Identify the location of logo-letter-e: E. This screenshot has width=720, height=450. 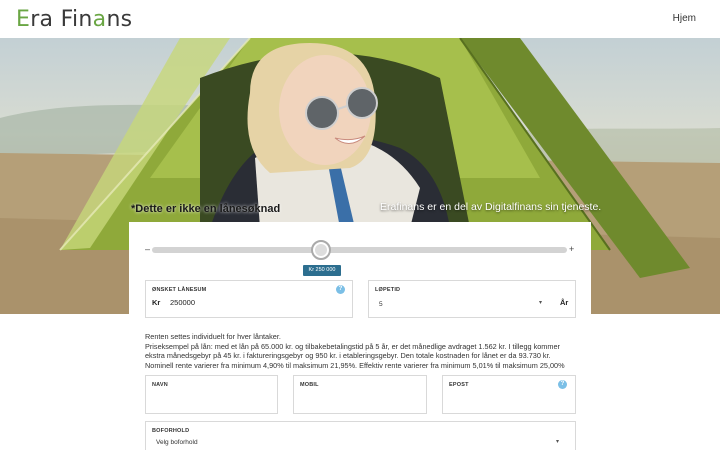
(23, 19).